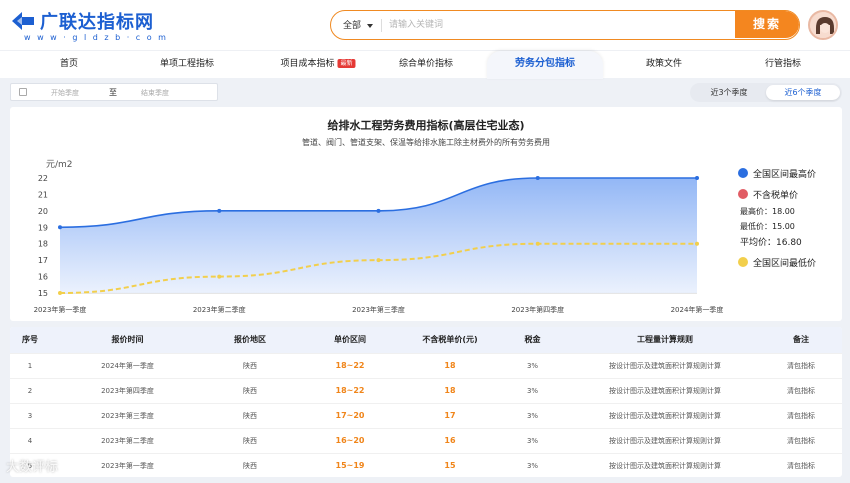 The image size is (850, 483). What do you see at coordinates (767, 211) in the screenshot?
I see `legend-max-price: 最高价：18.00` at bounding box center [767, 211].